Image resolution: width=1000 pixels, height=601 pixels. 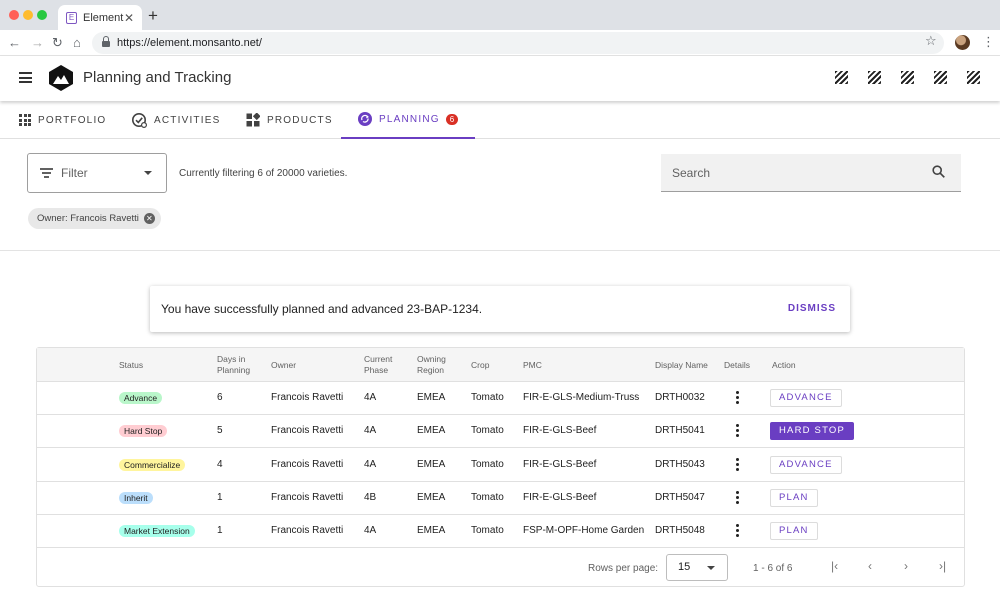 I want to click on url-field: https://element.monsanto.net/, so click(x=518, y=43).